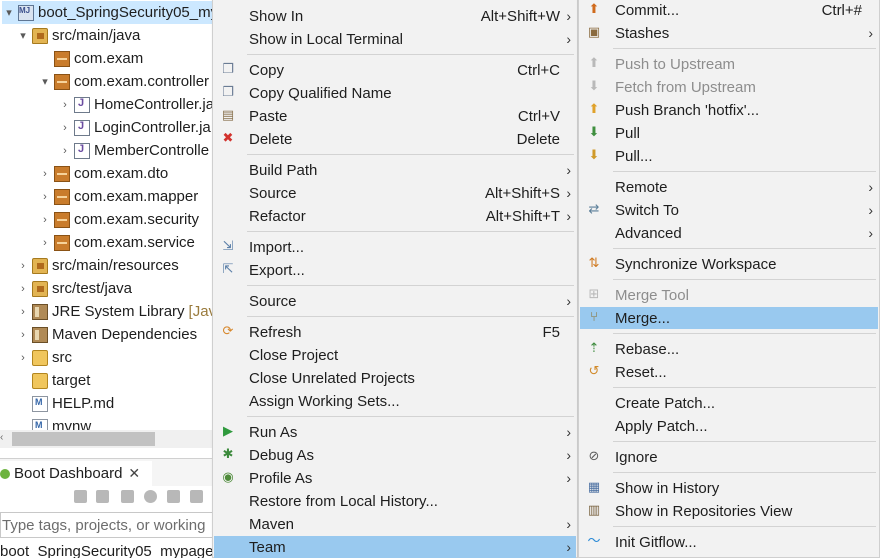 The height and width of the screenshot is (558, 880). Describe the element at coordinates (277, 216) in the screenshot. I see `menu-item-label: Refactor` at that location.